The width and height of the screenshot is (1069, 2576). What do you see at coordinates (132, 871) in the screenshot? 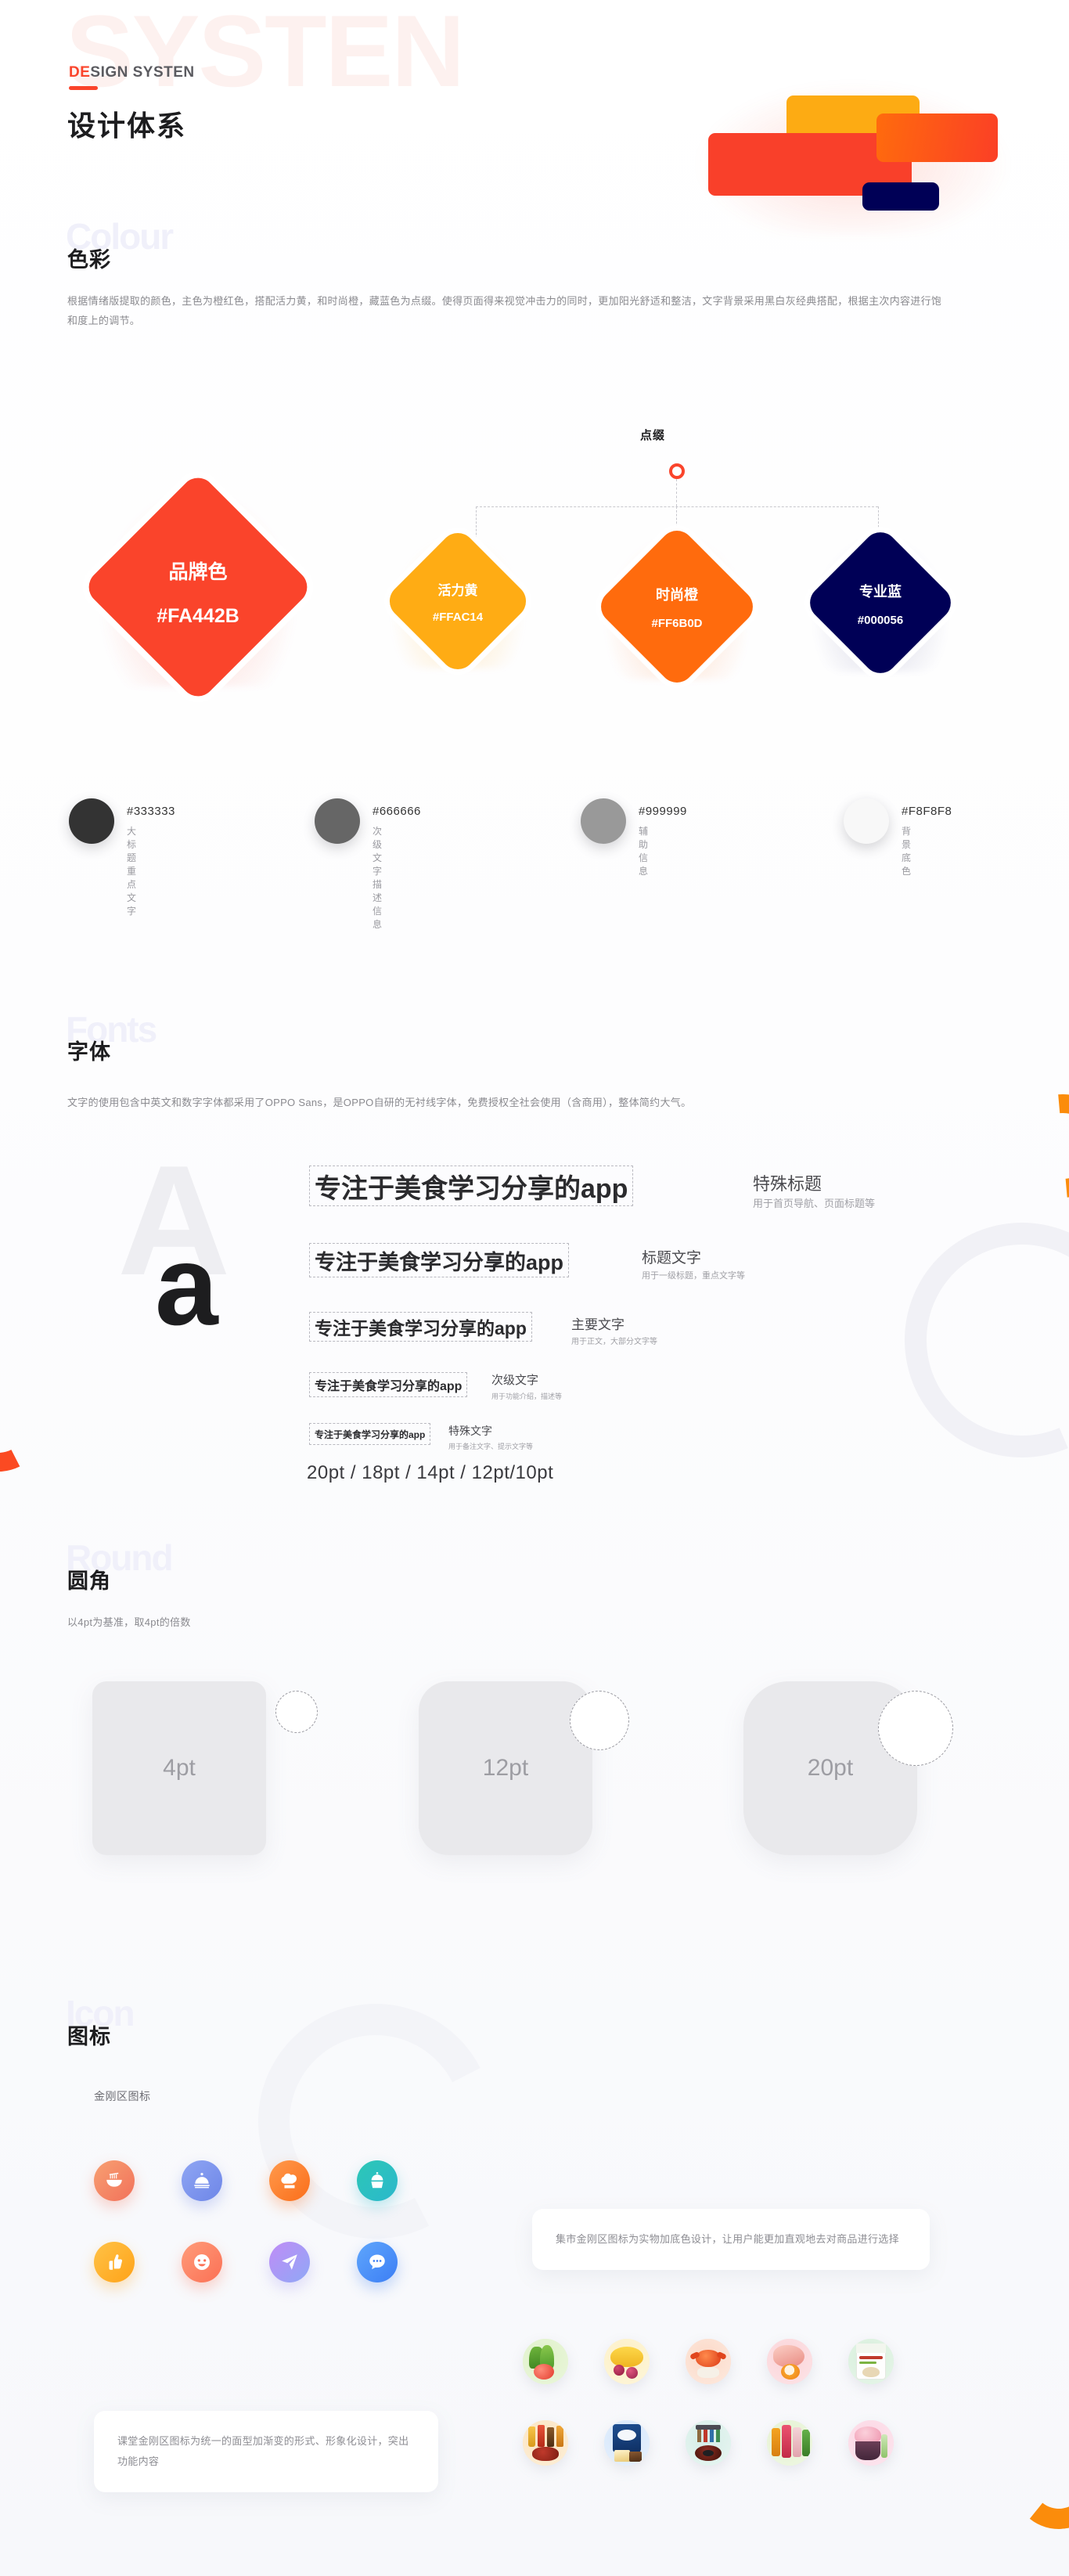
I see `grey-usage: 大标题 重点文字` at bounding box center [132, 871].